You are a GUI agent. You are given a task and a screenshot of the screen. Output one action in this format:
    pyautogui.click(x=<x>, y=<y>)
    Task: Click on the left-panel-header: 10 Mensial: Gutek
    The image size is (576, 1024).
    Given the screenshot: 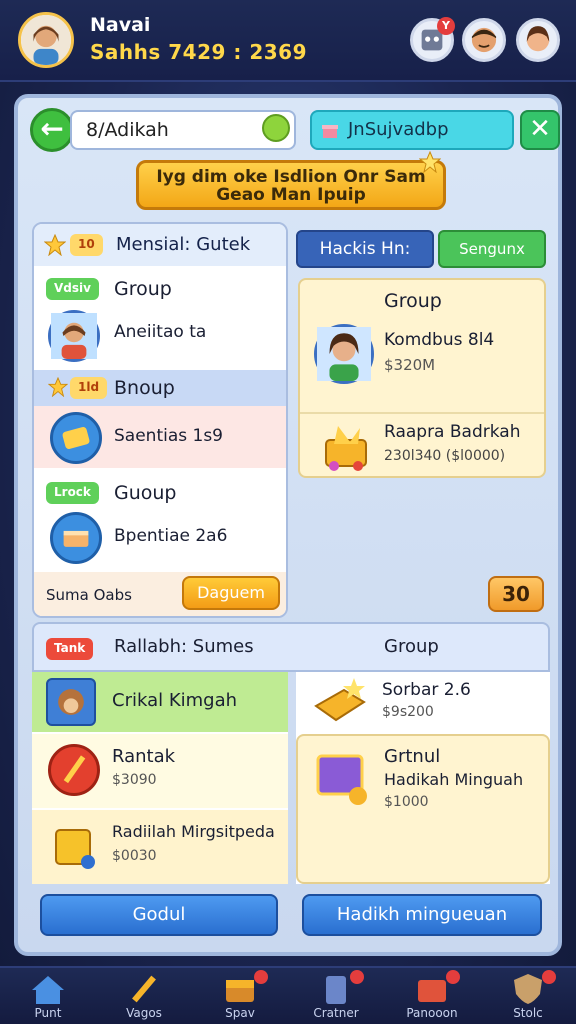 What is the action you would take?
    pyautogui.click(x=160, y=245)
    